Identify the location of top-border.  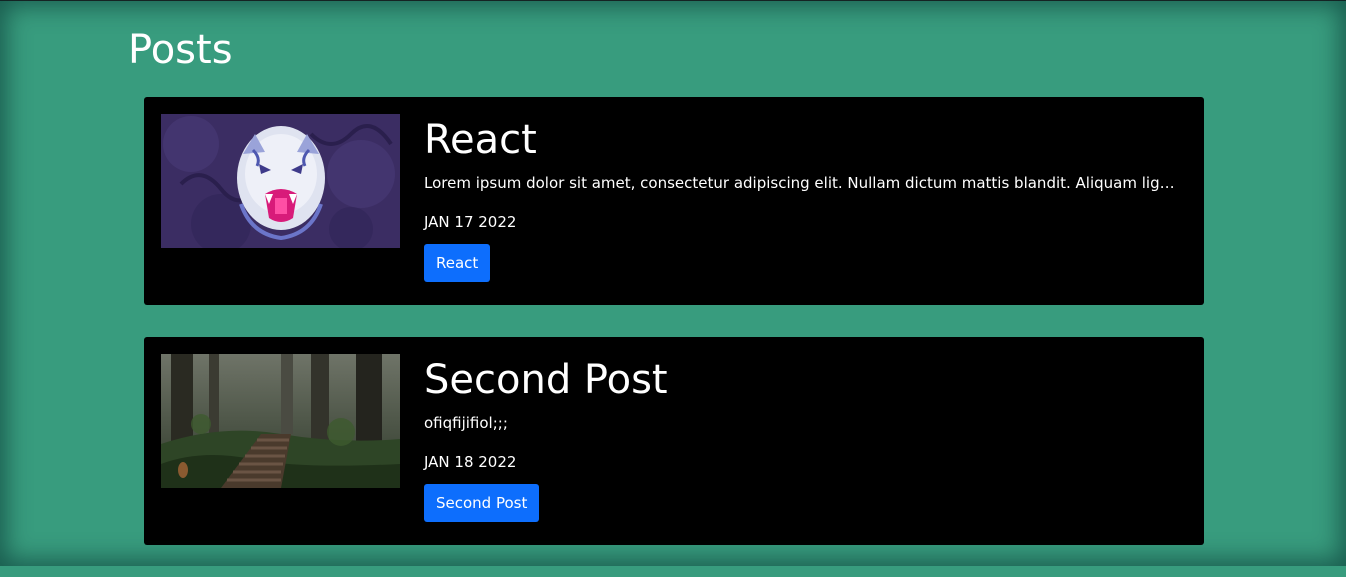
(673, 0).